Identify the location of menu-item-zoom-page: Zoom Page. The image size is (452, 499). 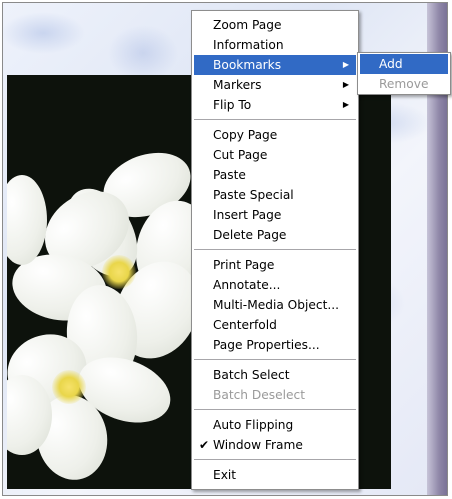
(275, 25).